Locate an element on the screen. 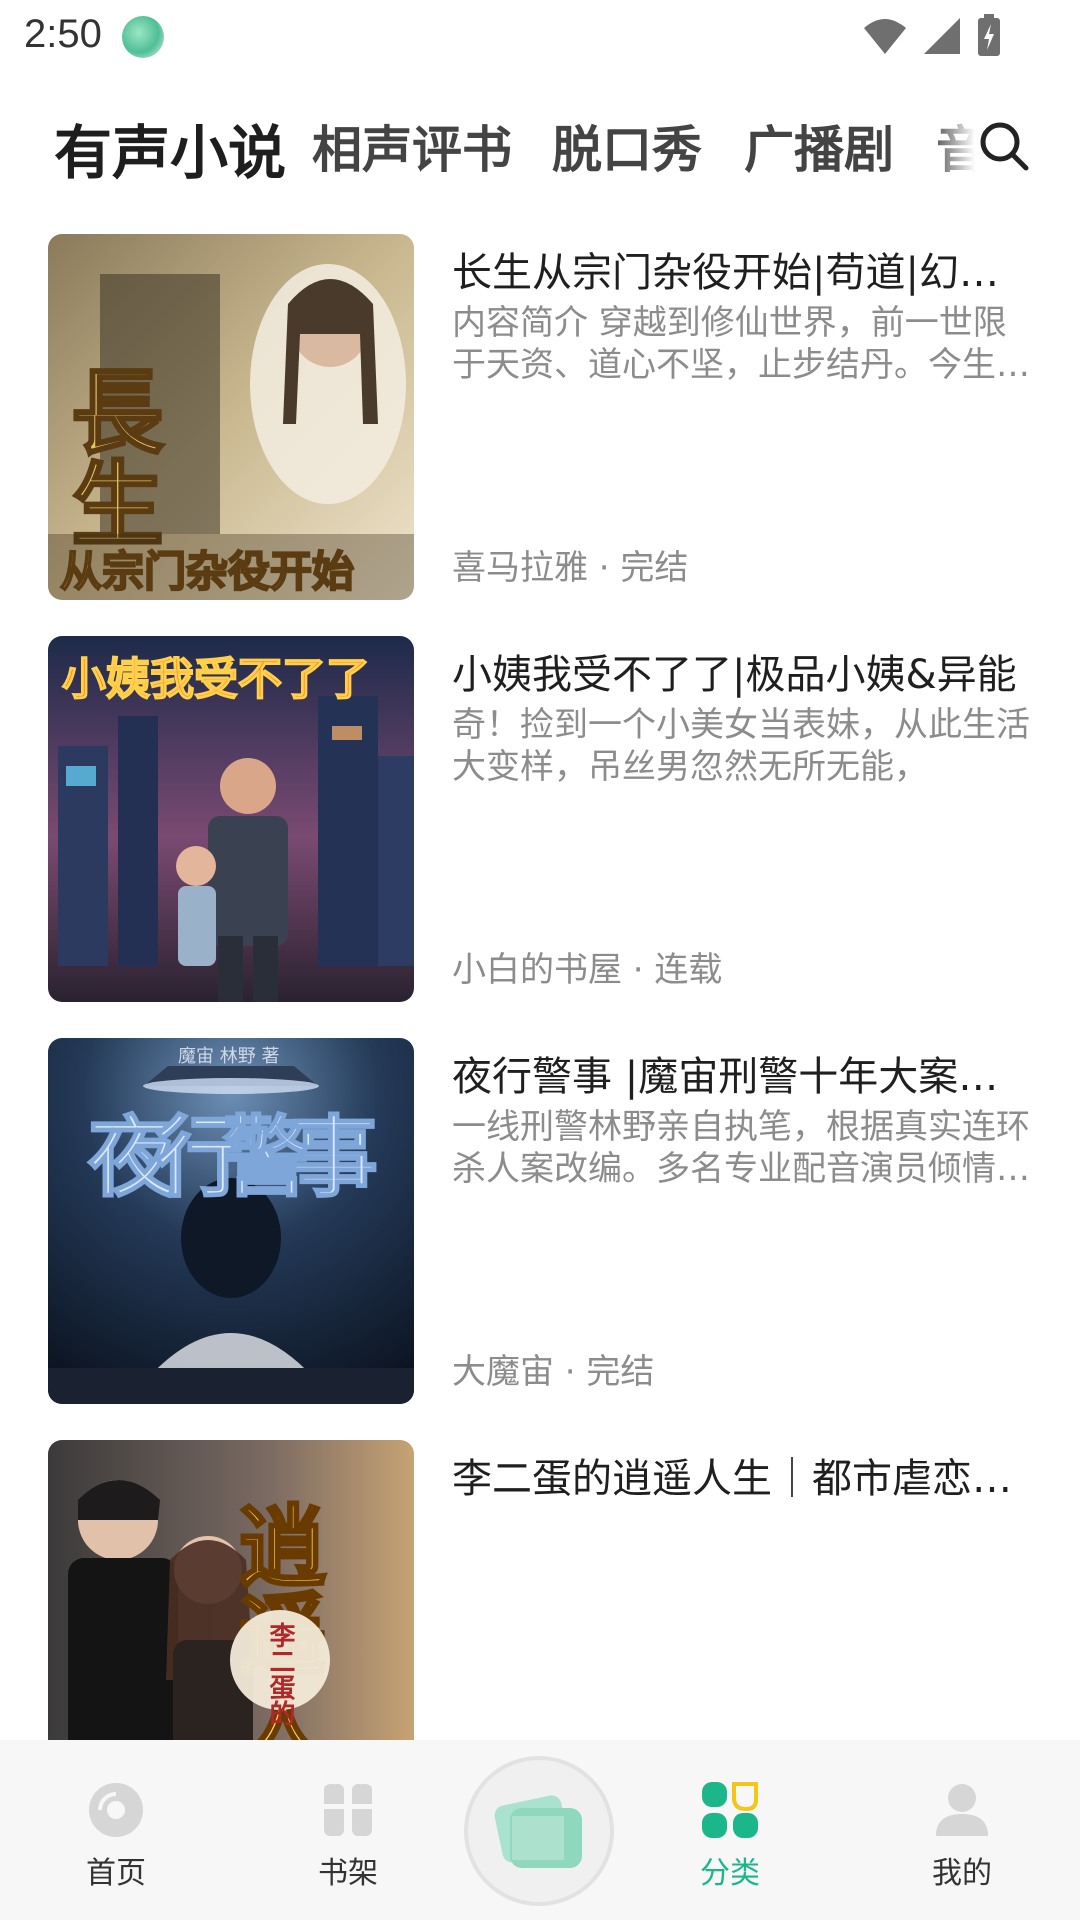 The image size is (1080, 1920). tab-radio-drama: 广播剧 is located at coordinates (819, 146).